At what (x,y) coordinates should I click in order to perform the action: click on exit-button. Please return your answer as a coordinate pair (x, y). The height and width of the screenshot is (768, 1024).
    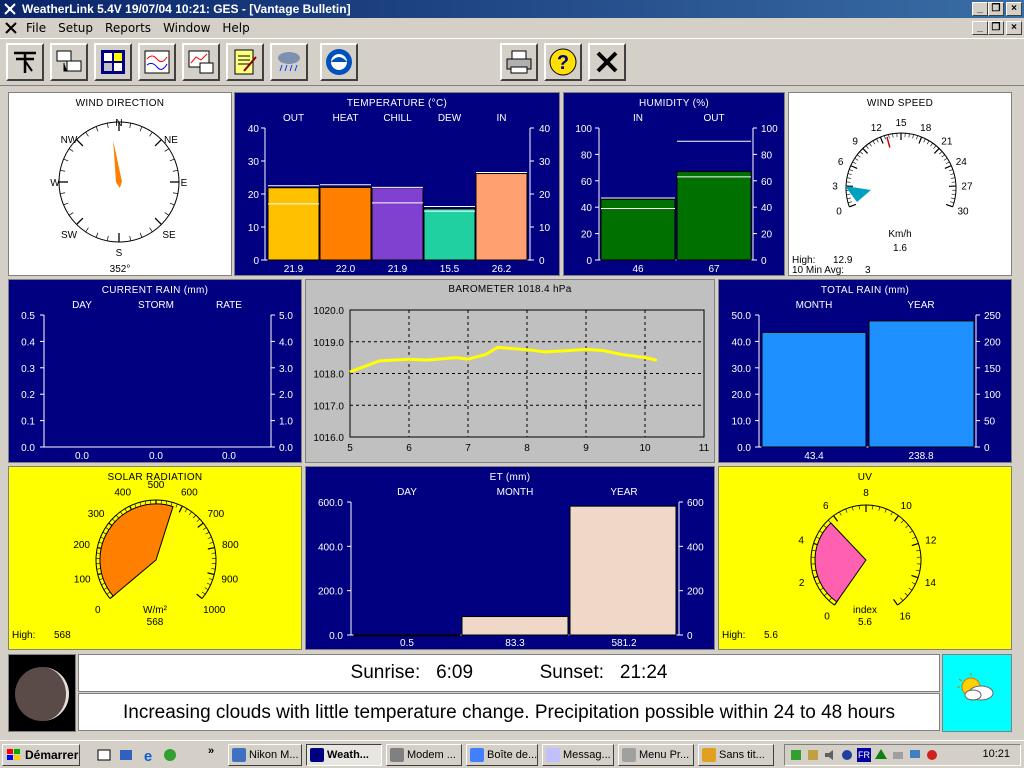
    Looking at the image, I should click on (607, 62).